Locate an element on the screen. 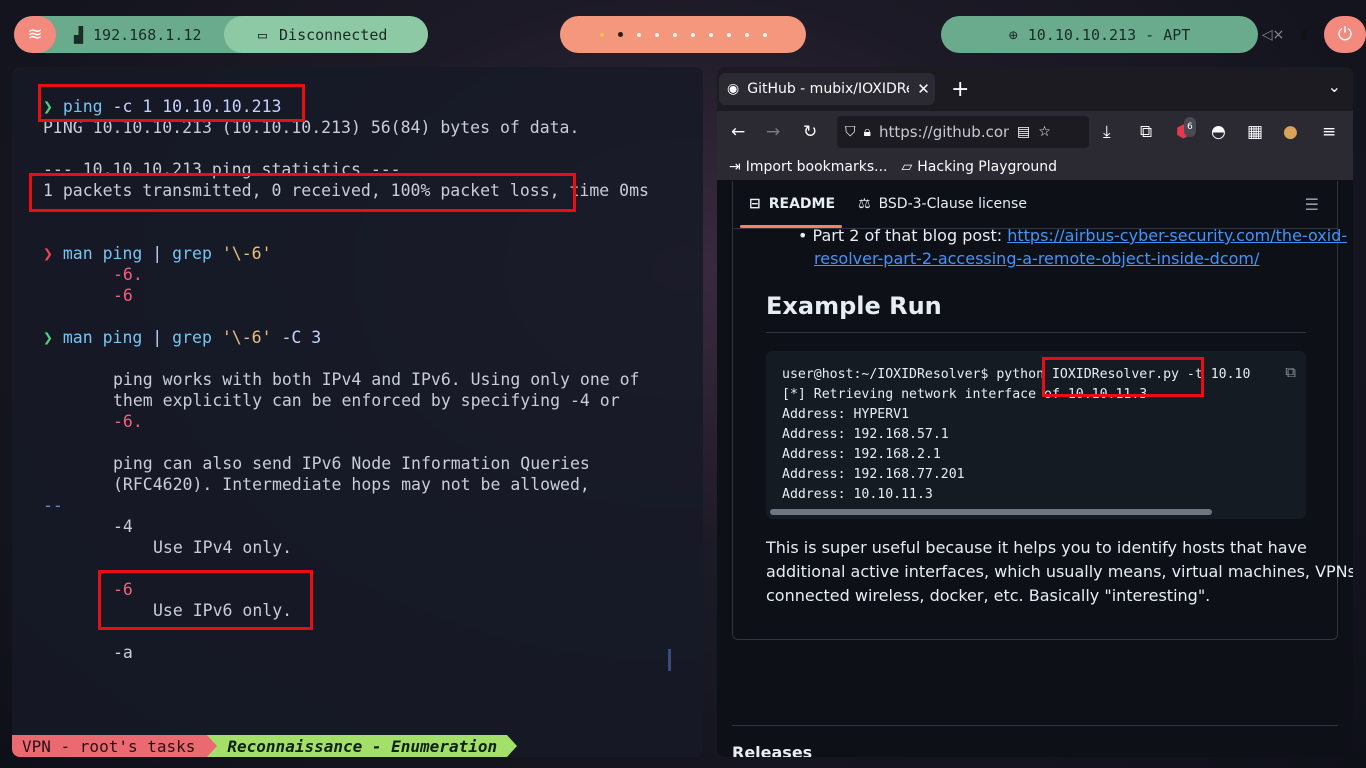  kali-launcher-button: ≋ is located at coordinates (35, 34).